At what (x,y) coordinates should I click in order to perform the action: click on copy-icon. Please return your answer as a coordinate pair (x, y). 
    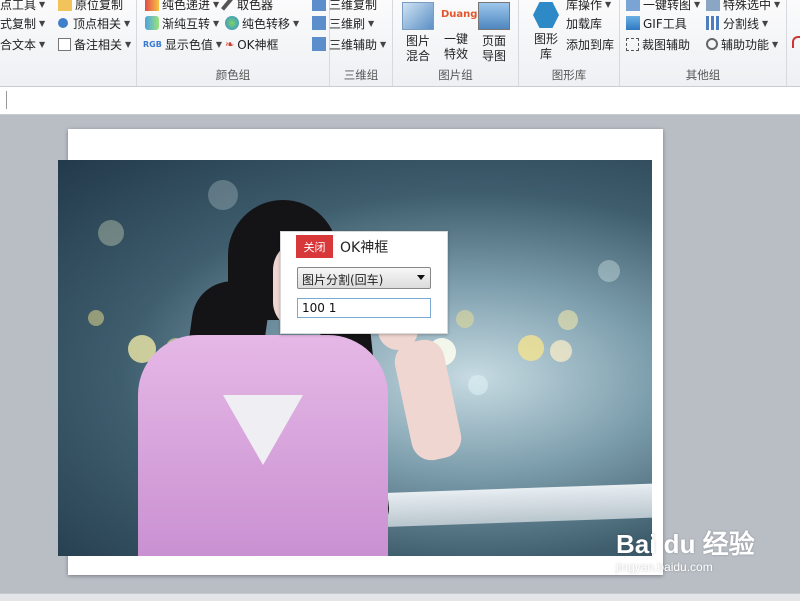
    Looking at the image, I should click on (65, 5).